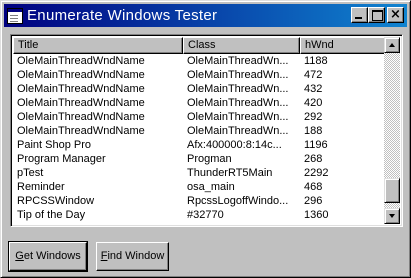  I want to click on scroll-thumb, so click(392, 190).